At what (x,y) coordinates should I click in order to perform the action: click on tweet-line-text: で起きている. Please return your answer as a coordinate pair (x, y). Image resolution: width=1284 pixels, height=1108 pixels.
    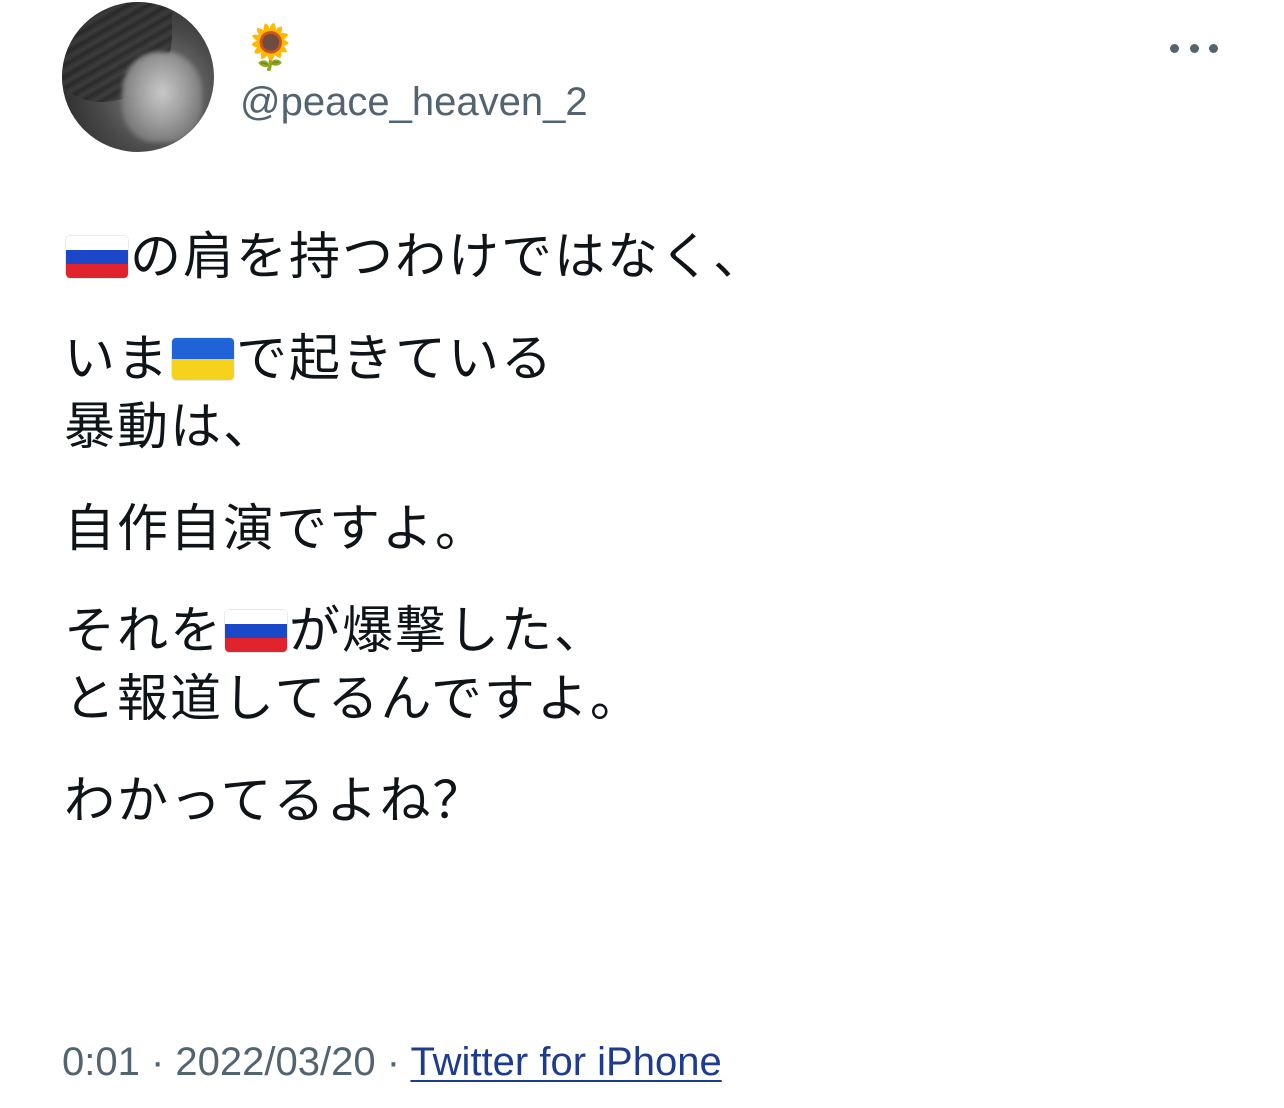
    Looking at the image, I should click on (395, 359).